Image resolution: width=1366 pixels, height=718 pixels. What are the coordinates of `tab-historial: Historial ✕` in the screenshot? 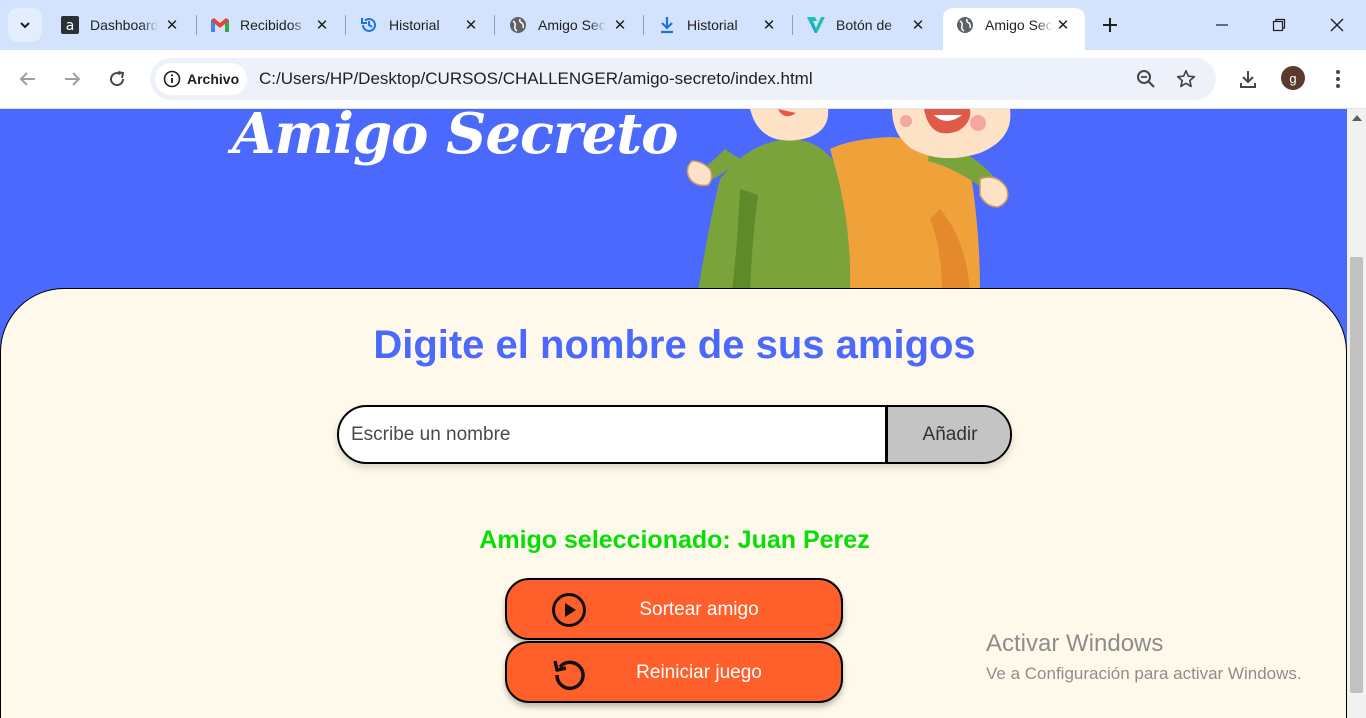 It's located at (420, 25).